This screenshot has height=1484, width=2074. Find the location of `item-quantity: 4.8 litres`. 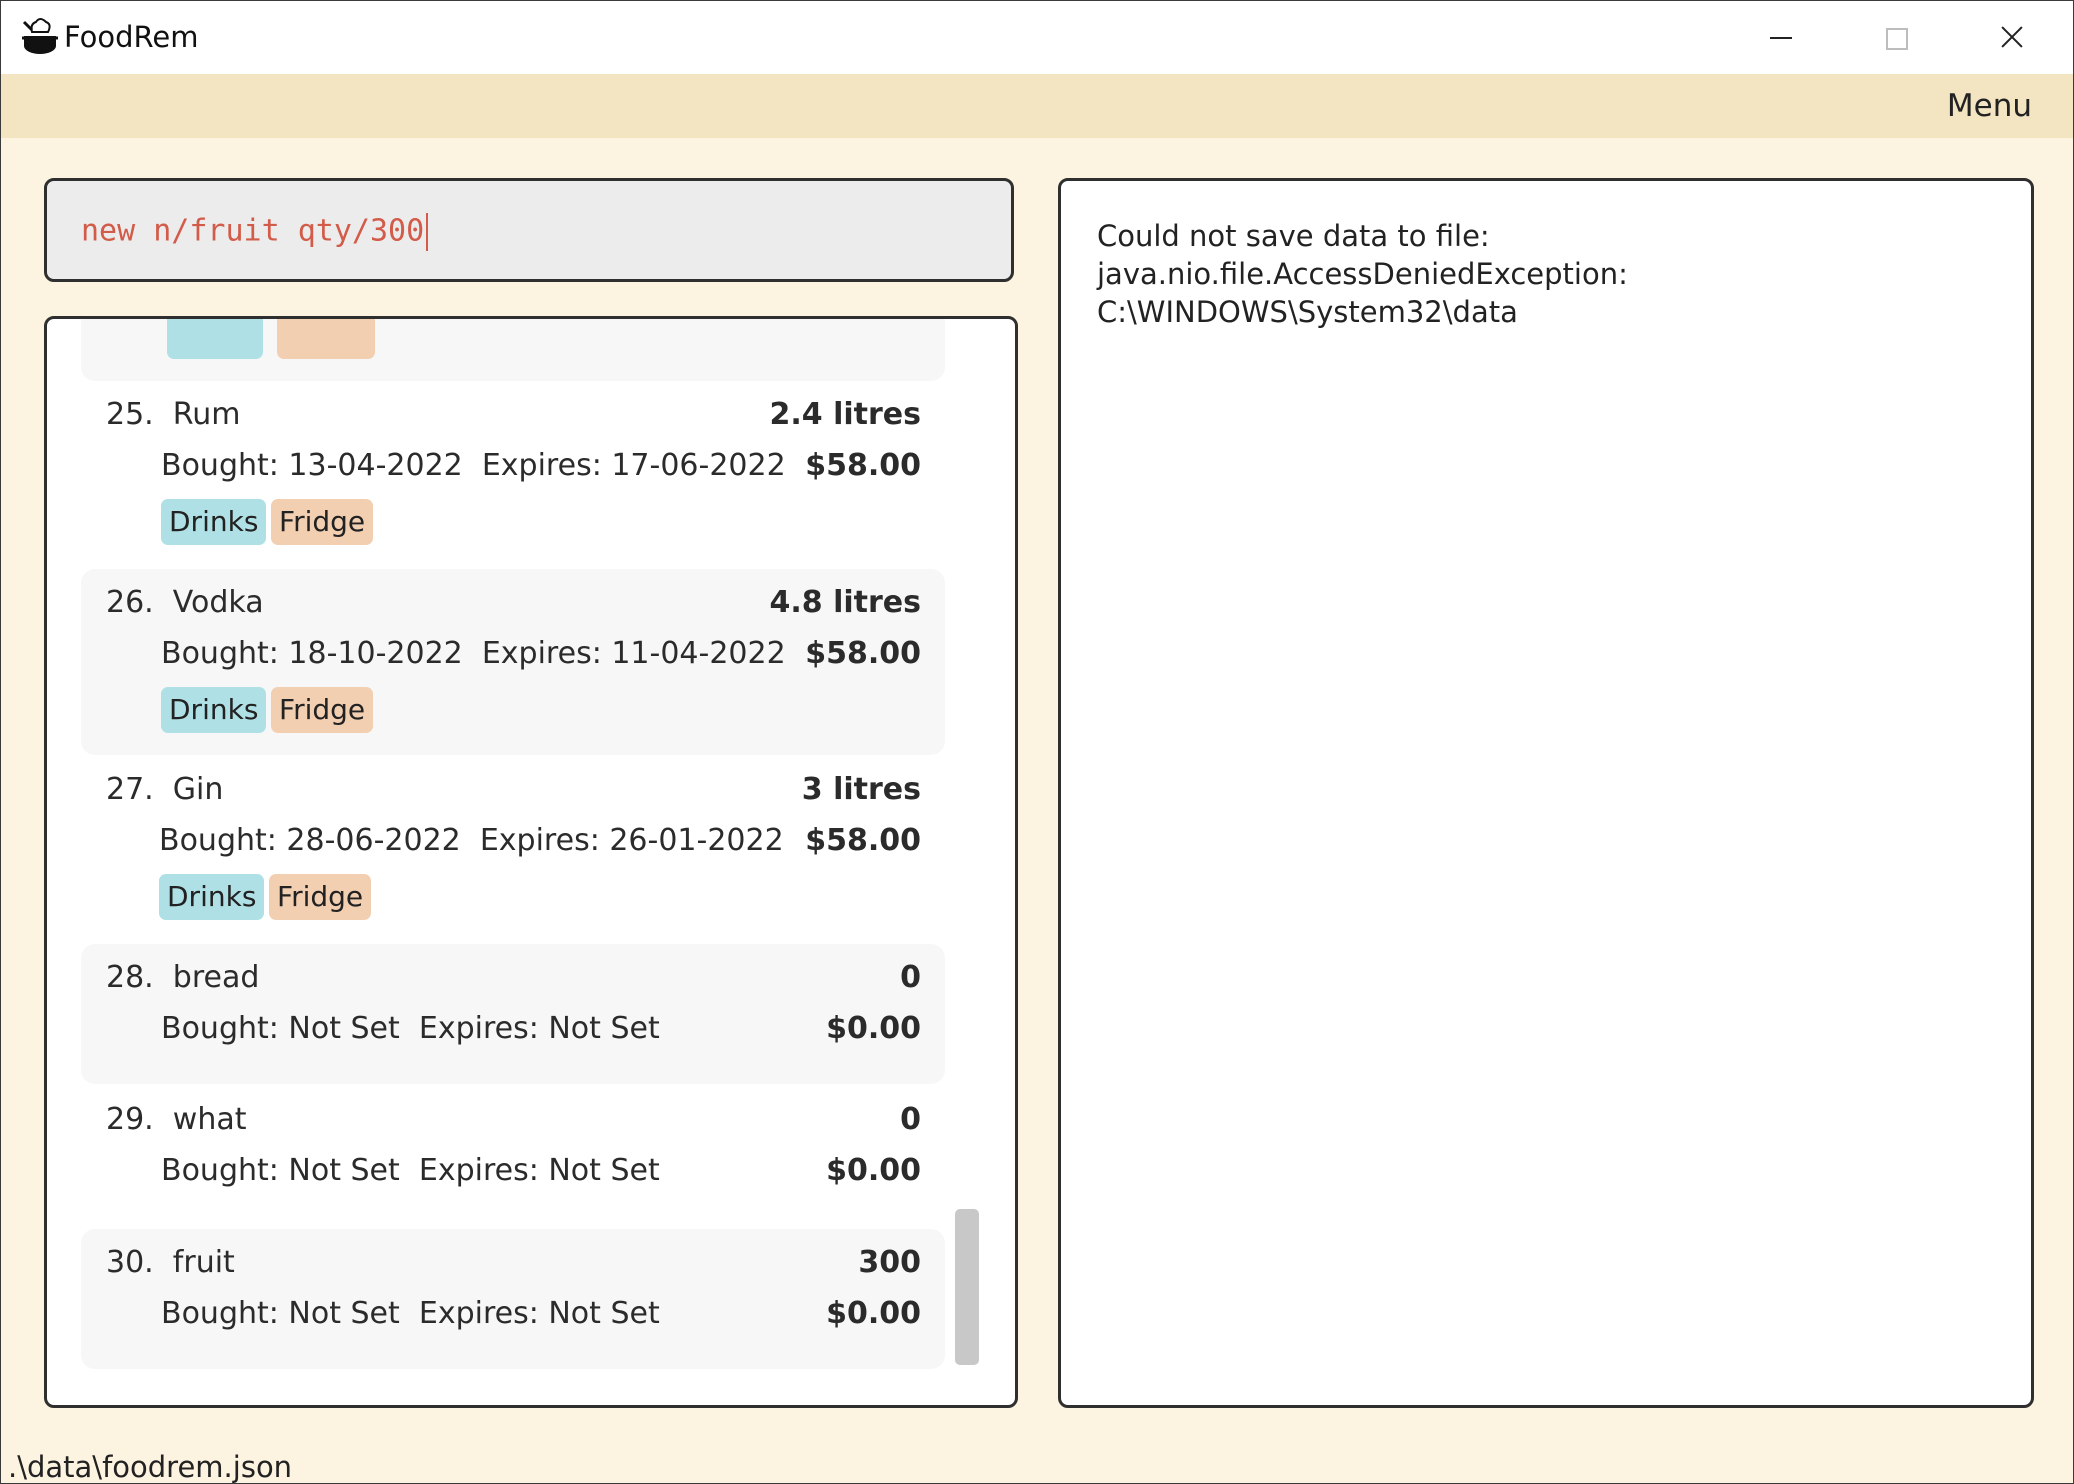

item-quantity: 4.8 litres is located at coordinates (845, 602).